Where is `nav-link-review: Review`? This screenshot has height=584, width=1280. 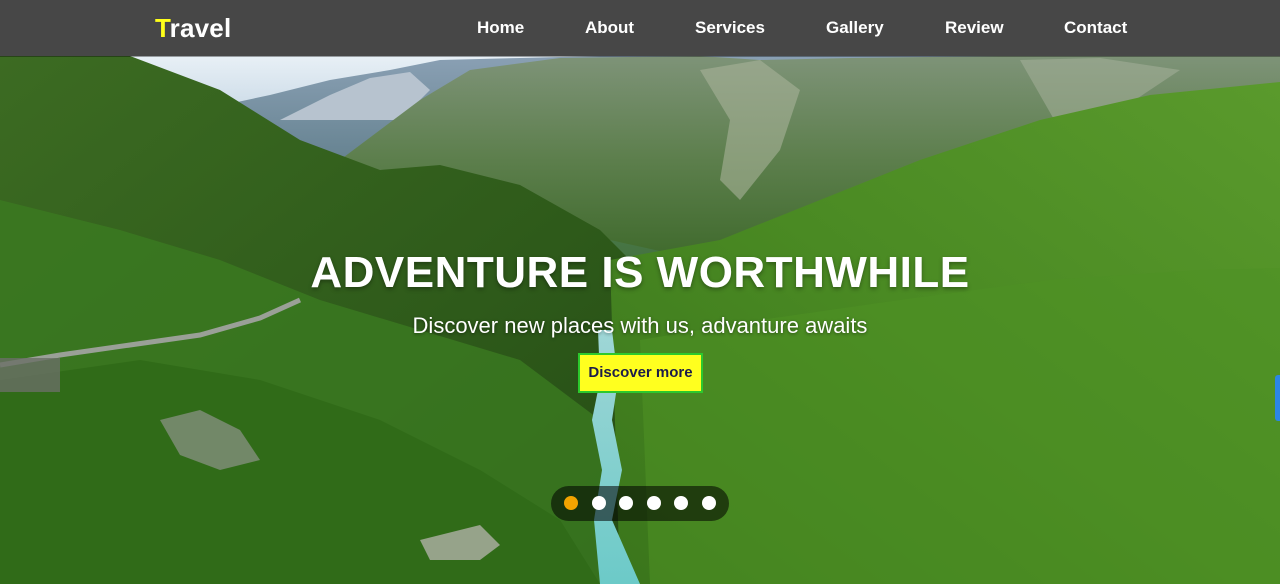
nav-link-review: Review is located at coordinates (974, 28).